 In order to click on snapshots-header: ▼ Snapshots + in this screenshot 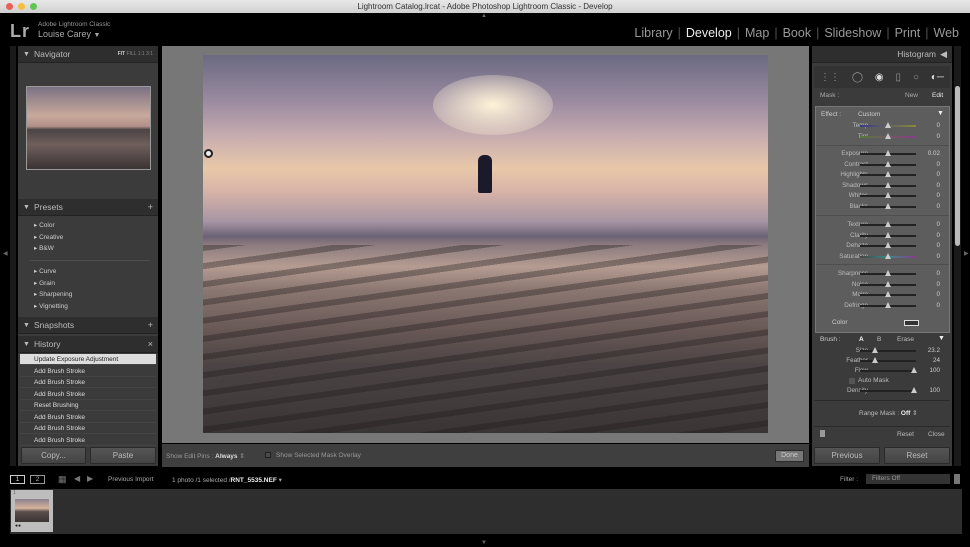, I will do `click(88, 325)`.